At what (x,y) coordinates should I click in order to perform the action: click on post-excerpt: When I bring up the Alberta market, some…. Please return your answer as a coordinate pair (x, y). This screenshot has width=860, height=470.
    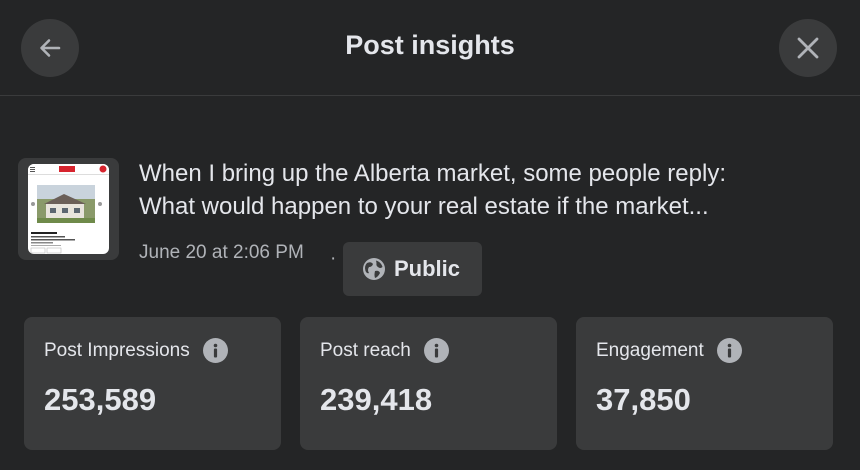
    Looking at the image, I should click on (489, 190).